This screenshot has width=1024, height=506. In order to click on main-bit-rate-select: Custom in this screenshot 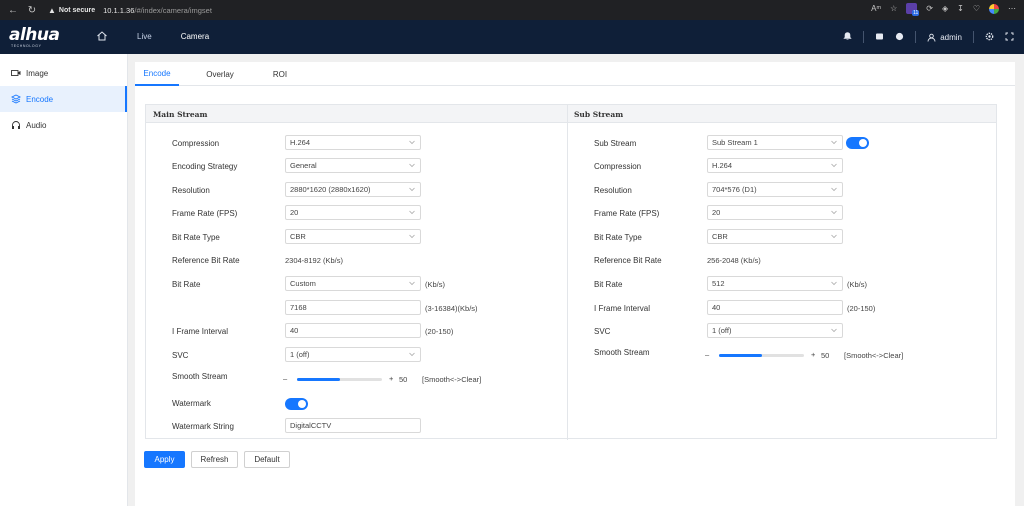, I will do `click(353, 283)`.